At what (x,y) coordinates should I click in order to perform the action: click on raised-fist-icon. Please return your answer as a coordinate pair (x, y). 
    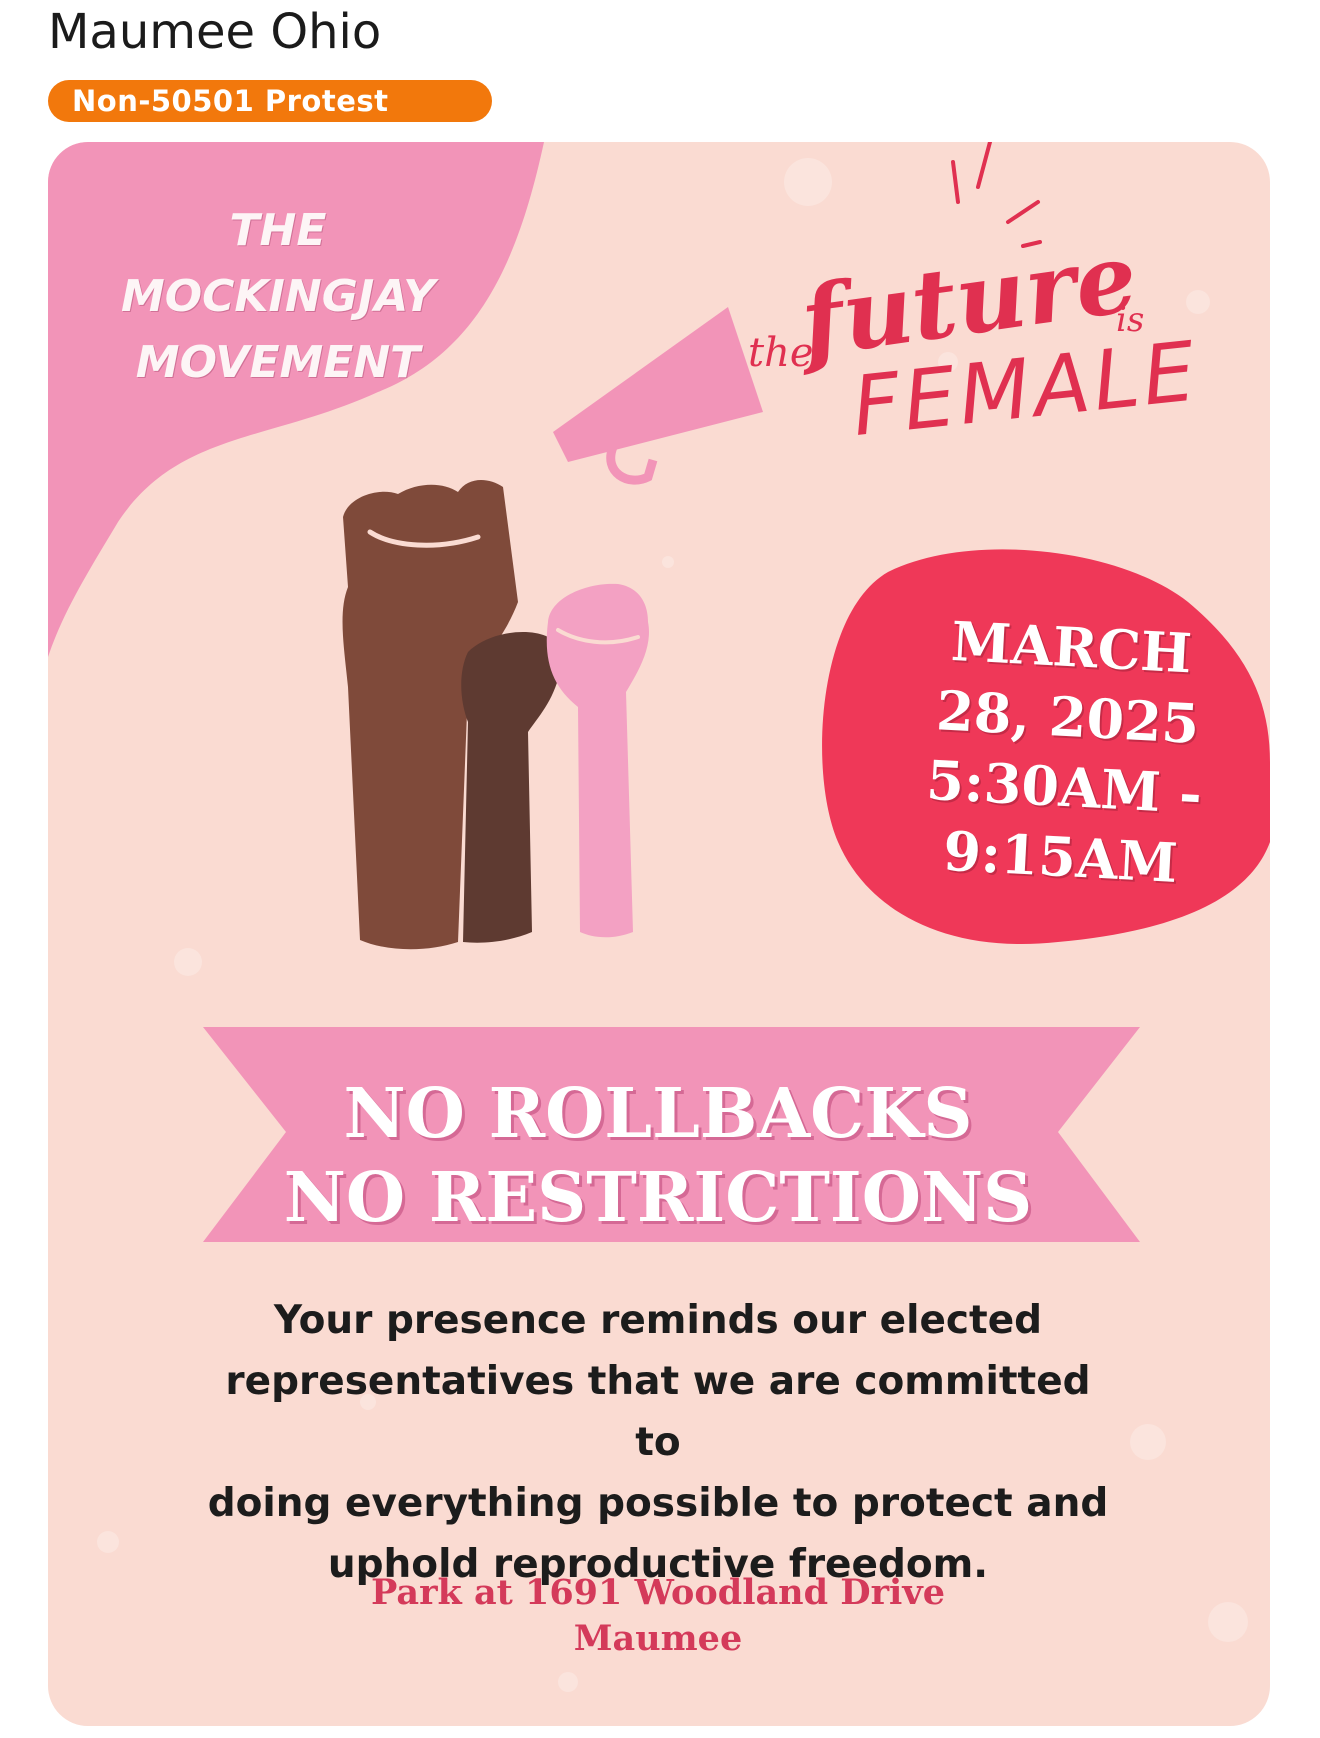
    Looking at the image, I should click on (495, 715).